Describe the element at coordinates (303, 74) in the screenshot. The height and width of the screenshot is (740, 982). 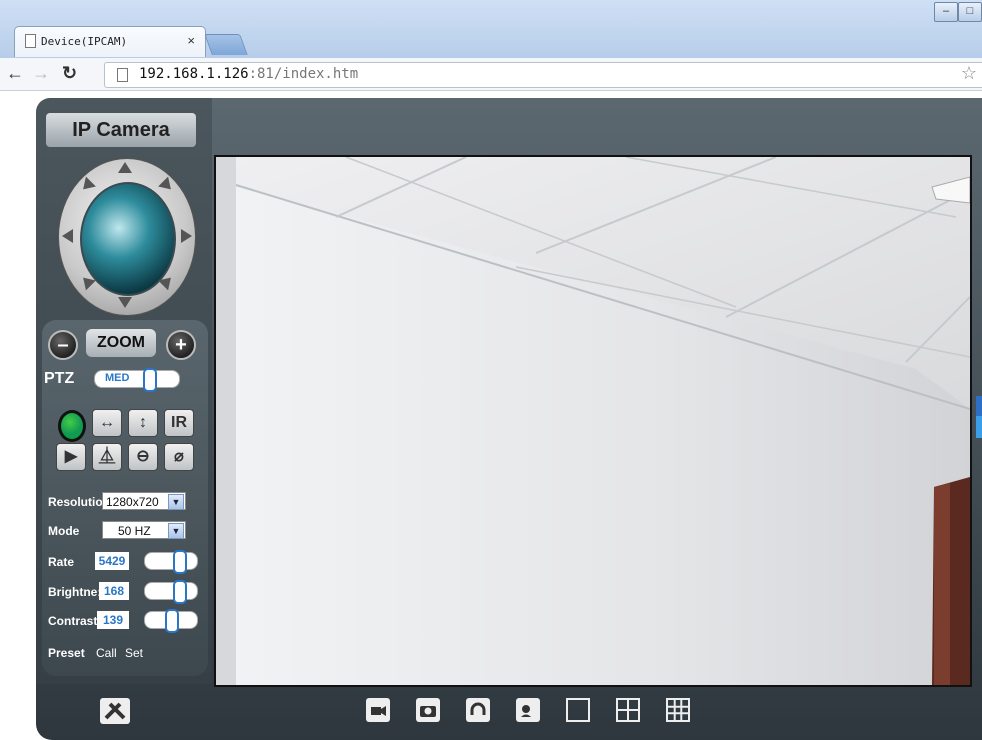
I see `url-path: :81/index.htm` at that location.